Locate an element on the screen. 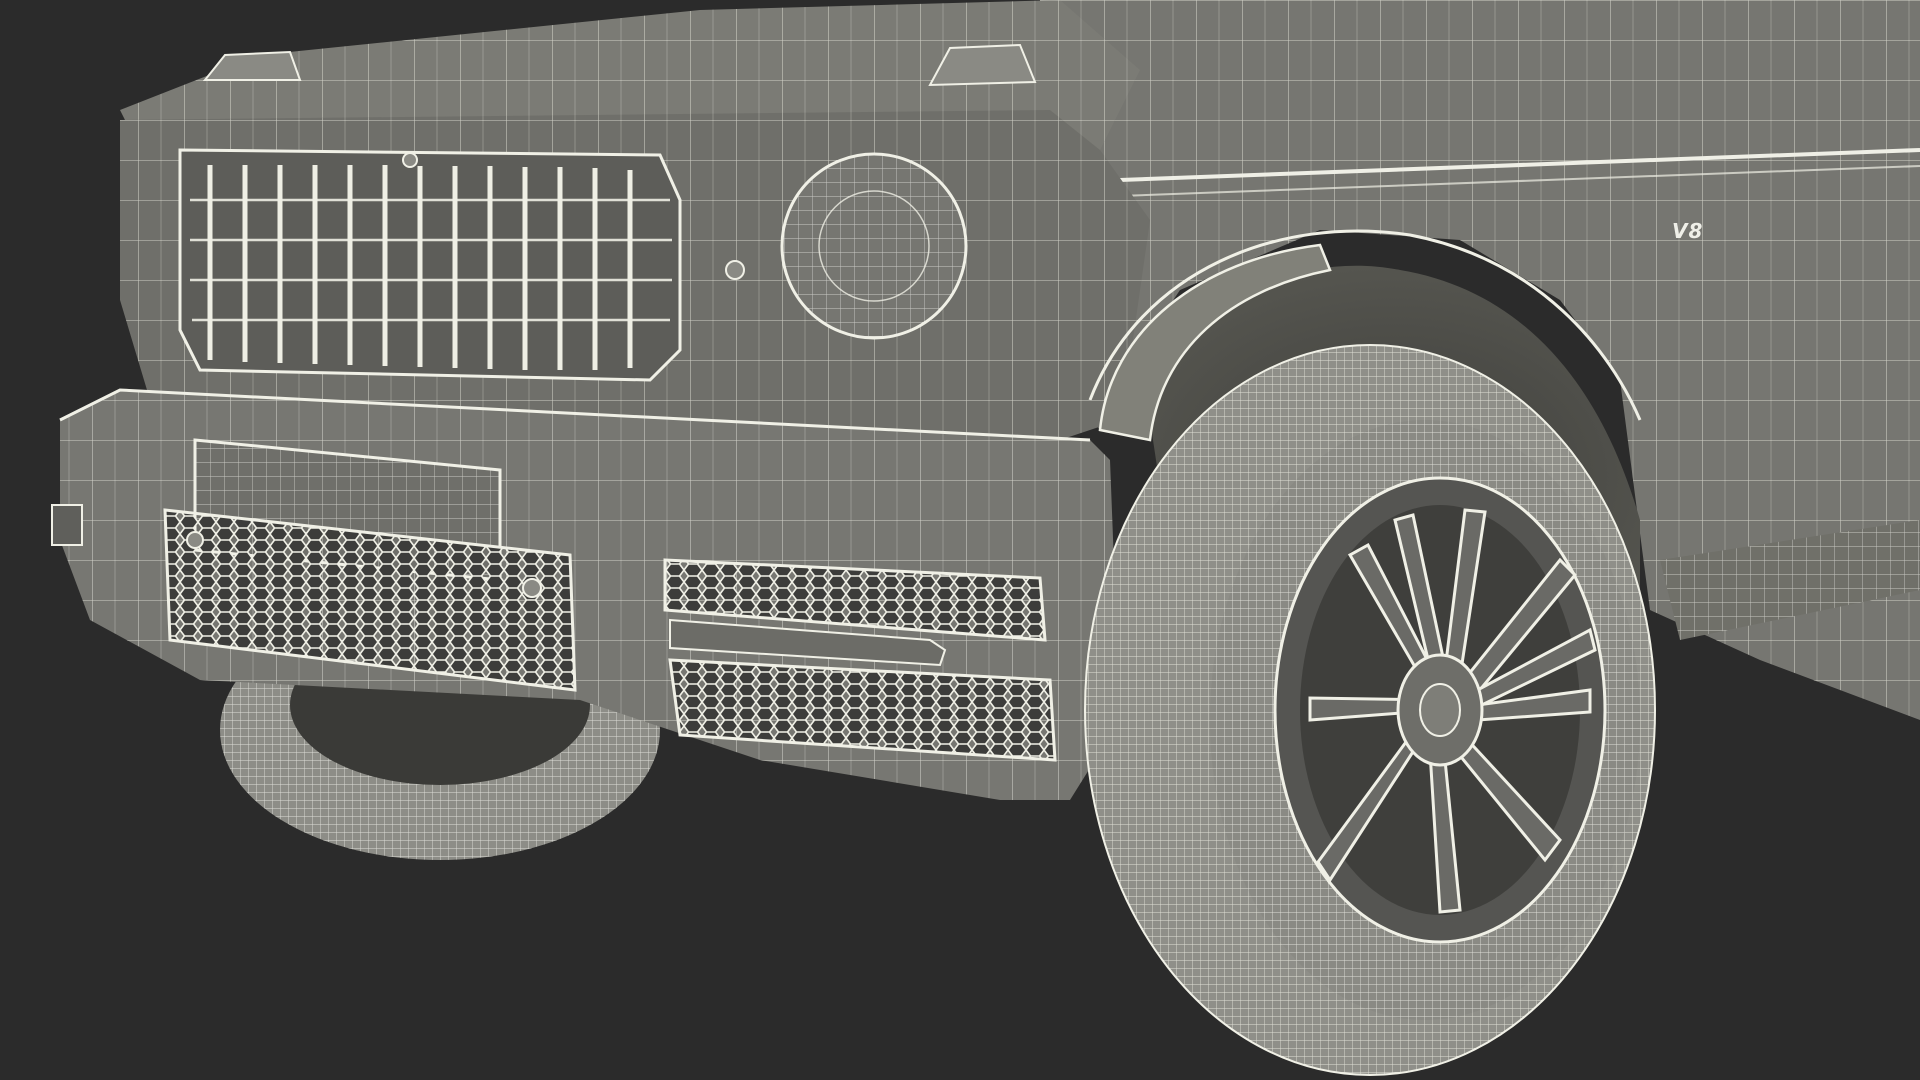  fog-sensor-icon is located at coordinates (735, 270).